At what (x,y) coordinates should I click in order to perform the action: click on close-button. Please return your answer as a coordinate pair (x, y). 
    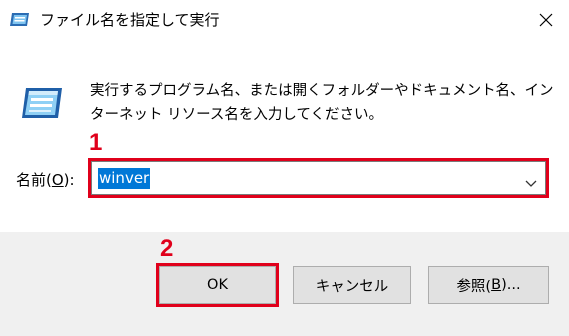
    Looking at the image, I should click on (546, 20).